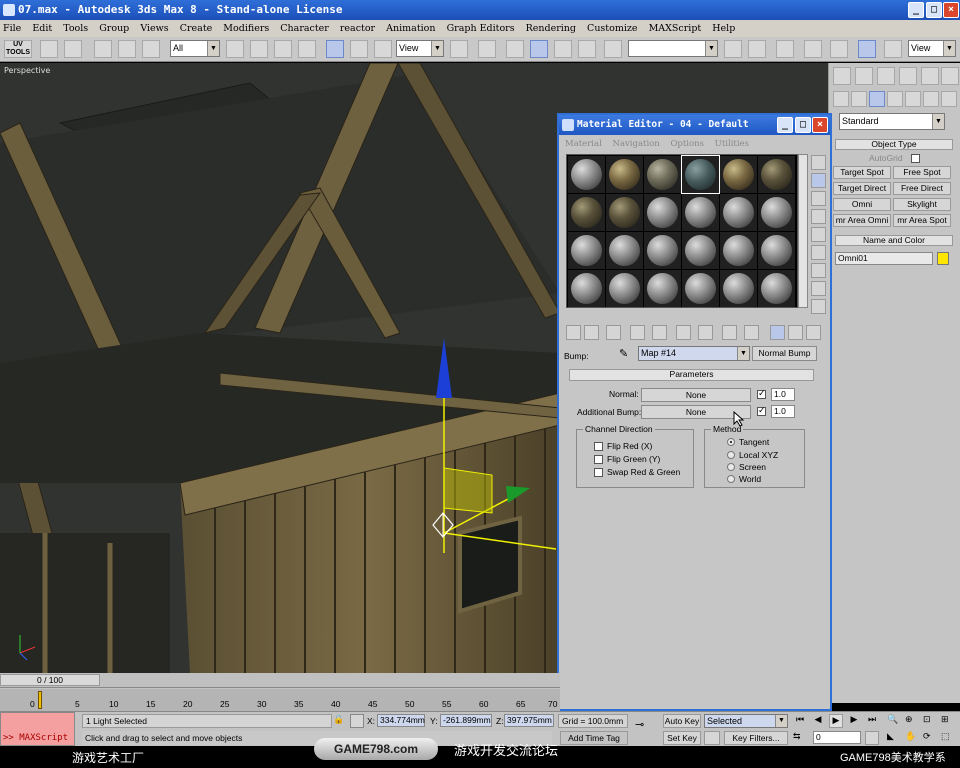 The image size is (960, 768). What do you see at coordinates (930, 738) in the screenshot?
I see `arc-rotate-icon: ⟳` at bounding box center [930, 738].